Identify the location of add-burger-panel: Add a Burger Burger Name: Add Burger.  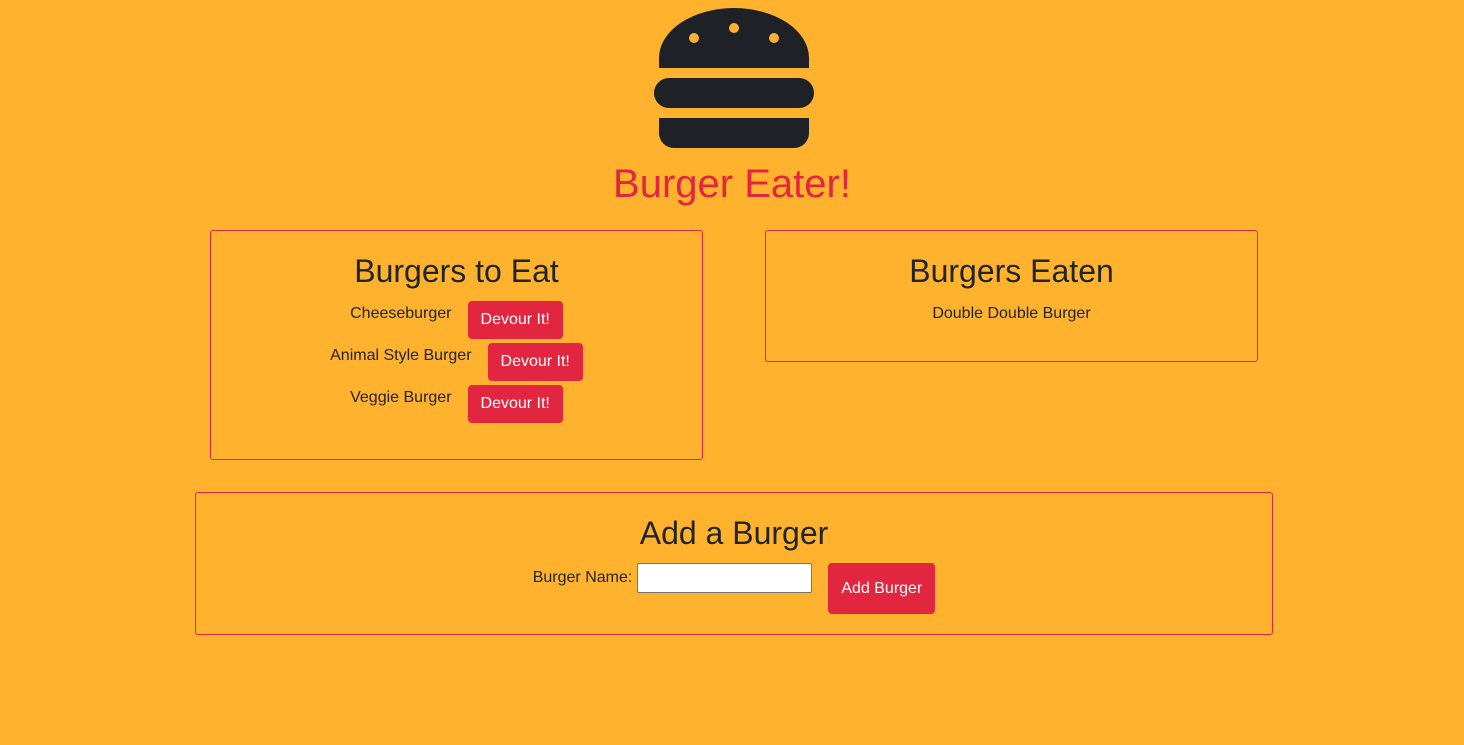
(734, 563).